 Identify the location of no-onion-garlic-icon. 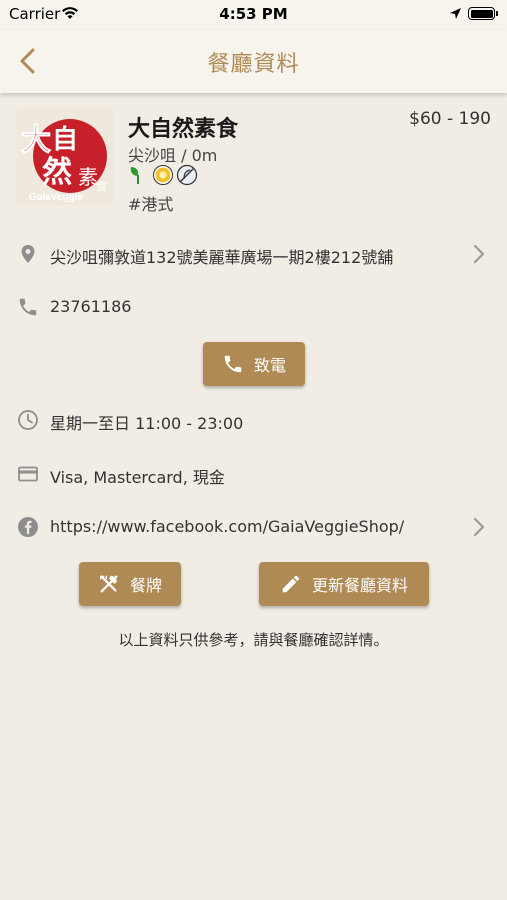
(187, 175).